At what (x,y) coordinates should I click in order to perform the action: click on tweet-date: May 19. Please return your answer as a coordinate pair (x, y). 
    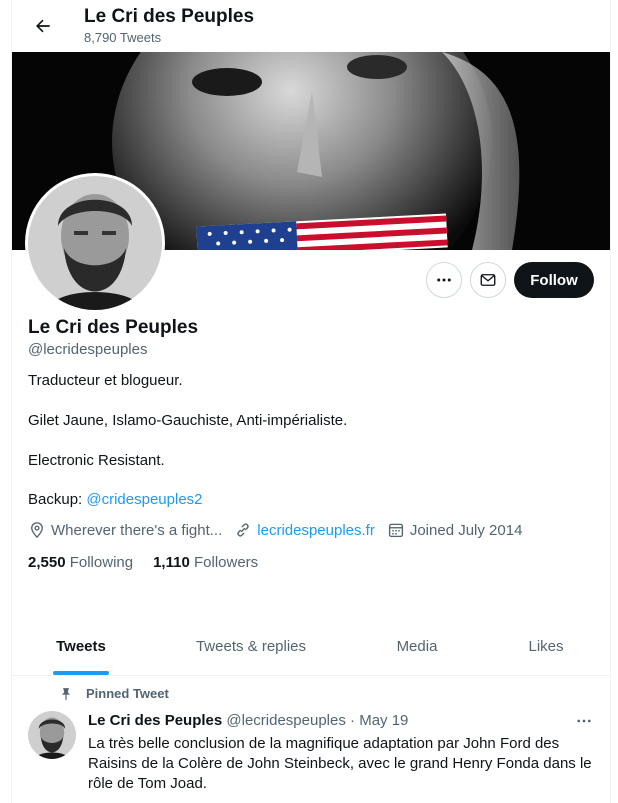
    Looking at the image, I should click on (383, 720).